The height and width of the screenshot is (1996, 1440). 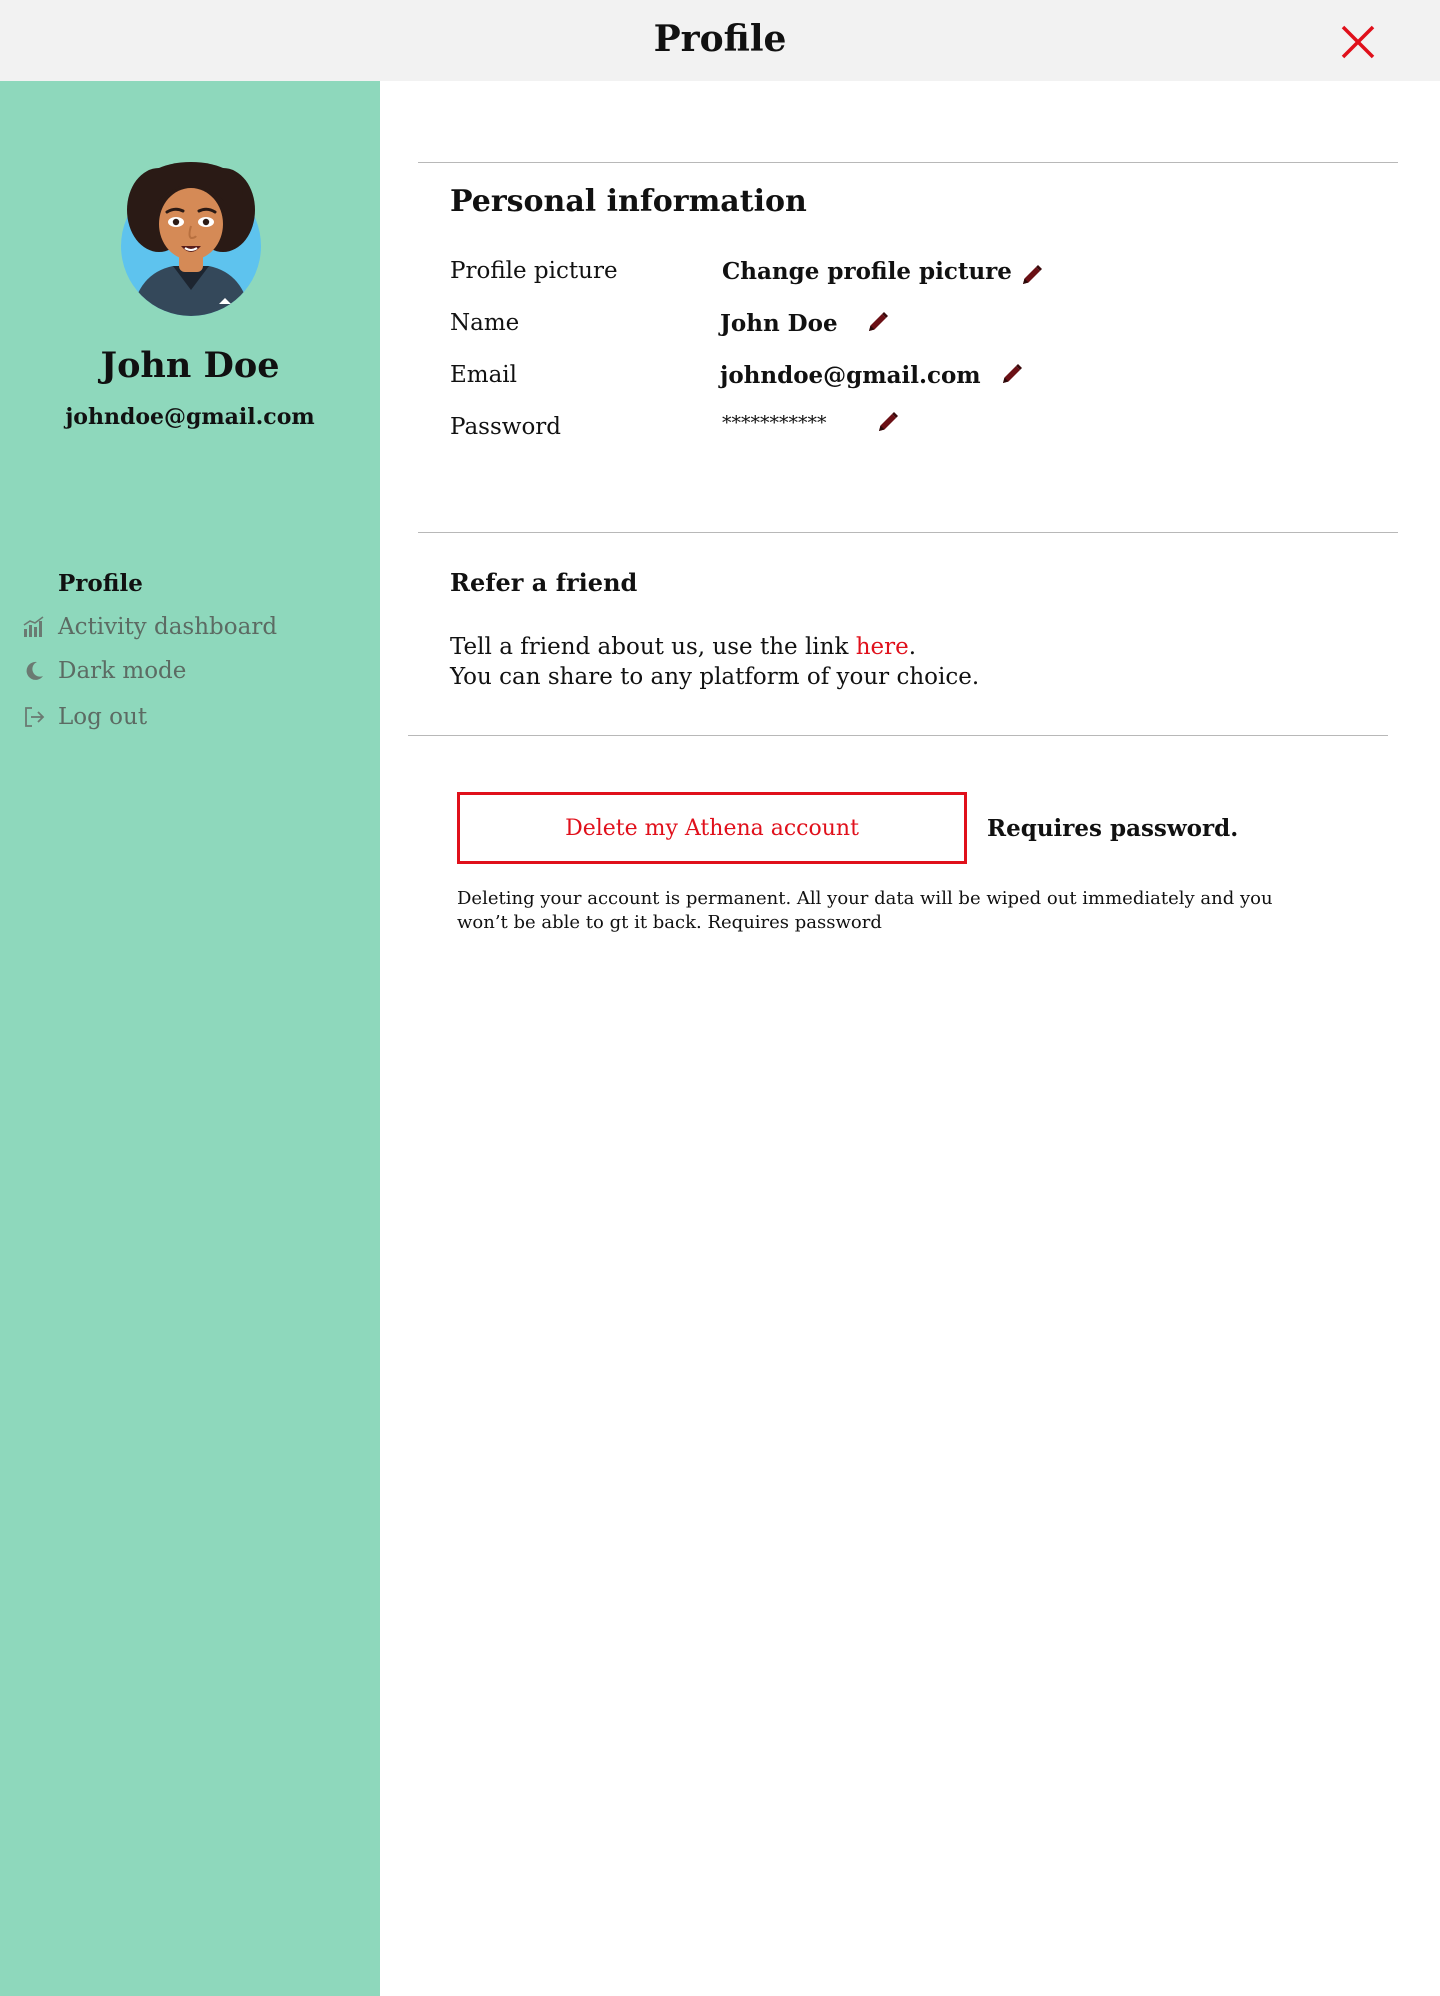 I want to click on edit-profile-picture-button, so click(x=1032, y=275).